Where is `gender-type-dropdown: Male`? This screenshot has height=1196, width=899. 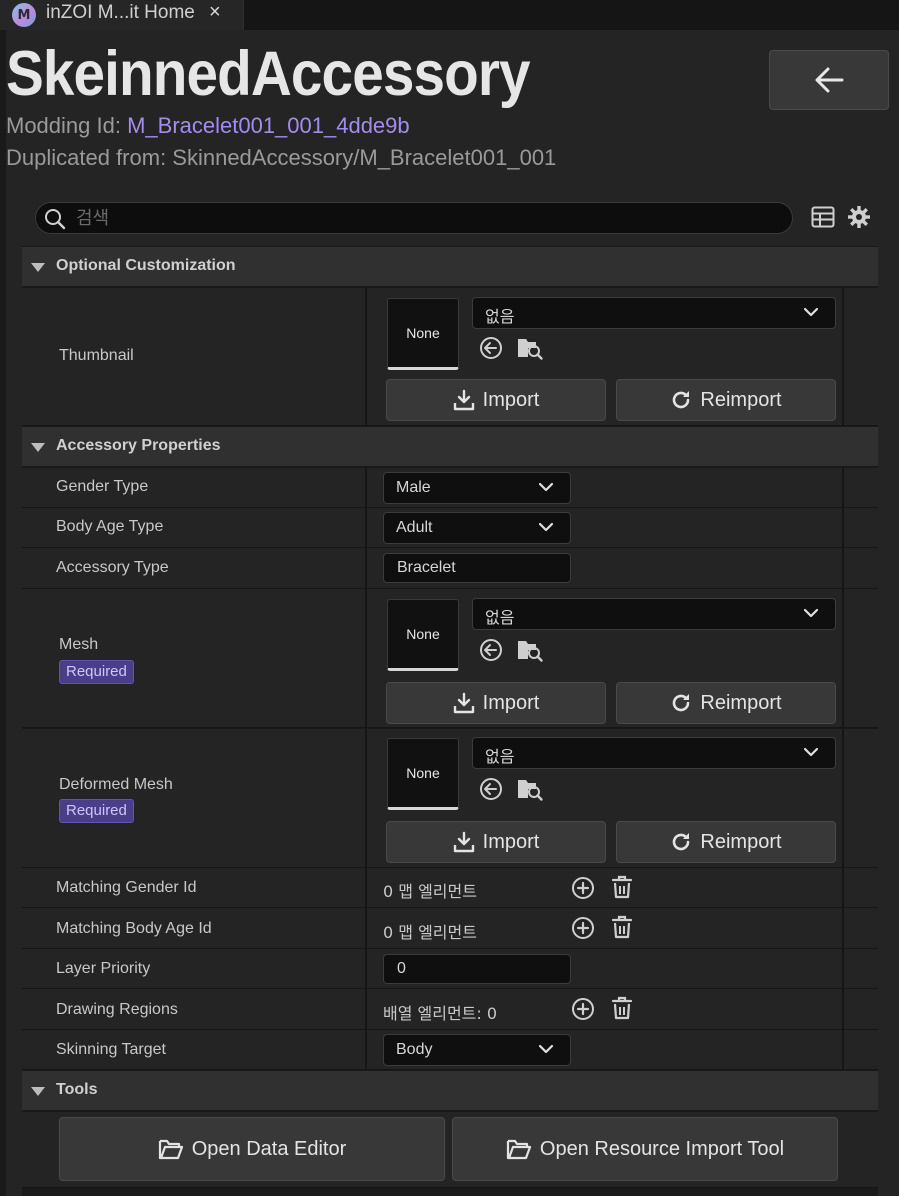 gender-type-dropdown: Male is located at coordinates (477, 488).